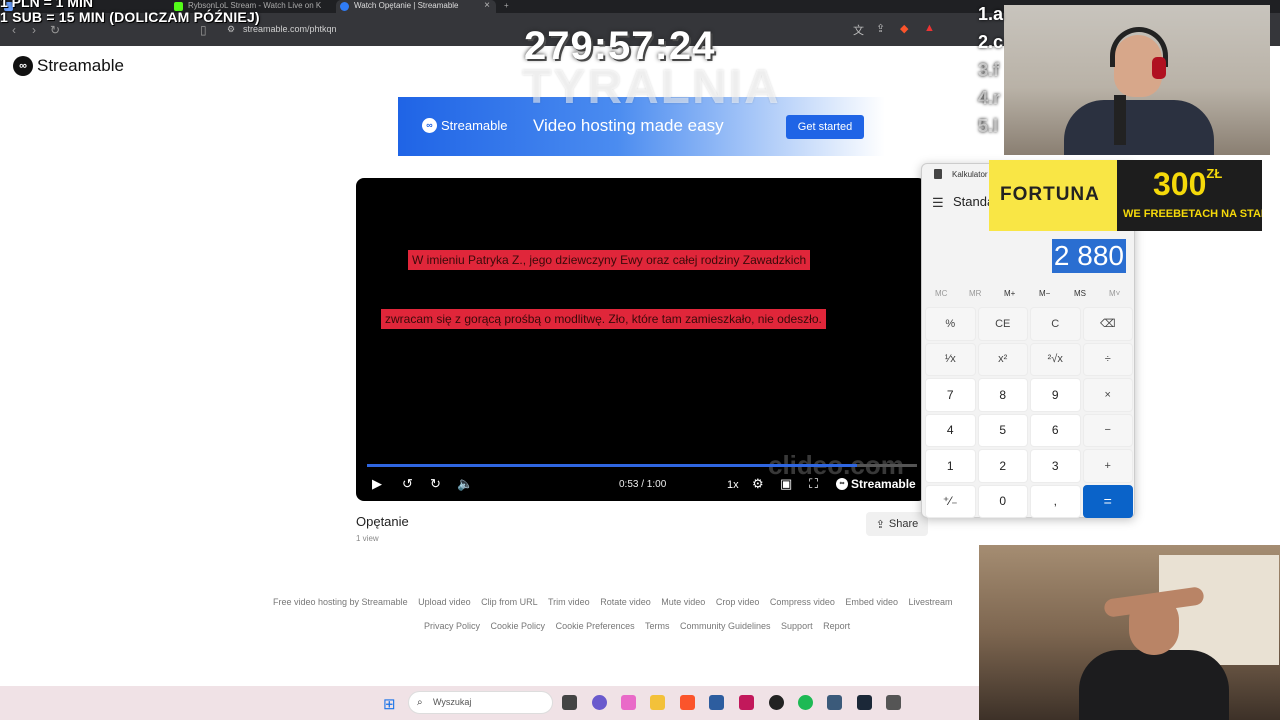 The image size is (1280, 720). Describe the element at coordinates (687, 702) in the screenshot. I see `brave-browser-icon` at that location.